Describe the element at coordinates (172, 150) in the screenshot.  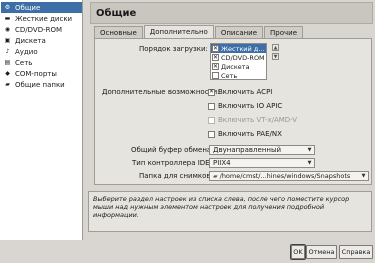
I see `clipboard-label: Общий буфер обмена:` at that location.